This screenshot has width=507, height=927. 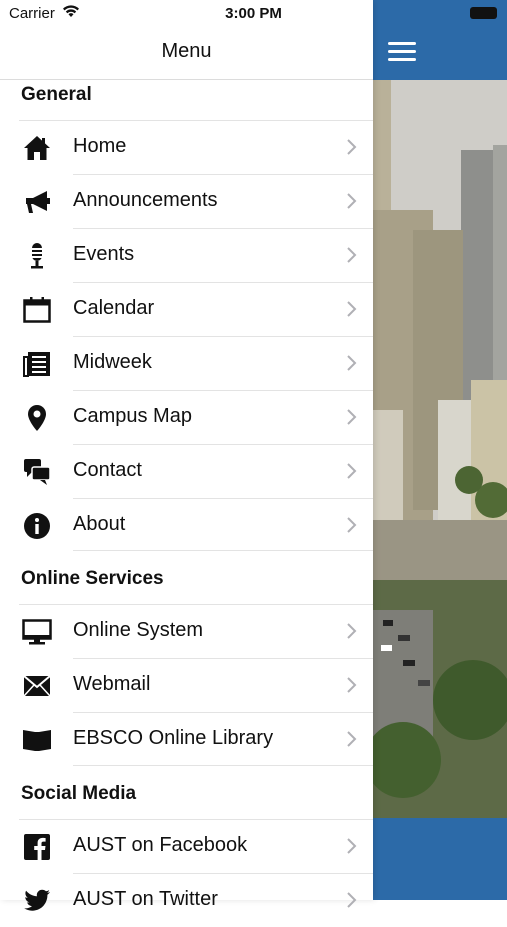 What do you see at coordinates (186, 79) in the screenshot?
I see `title-divider` at bounding box center [186, 79].